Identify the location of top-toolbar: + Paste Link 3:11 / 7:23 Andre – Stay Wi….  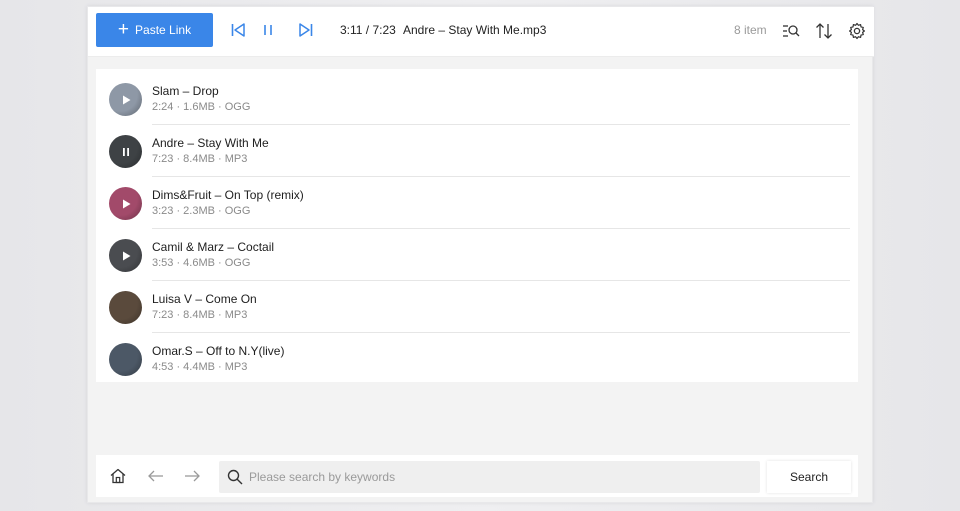
(481, 32).